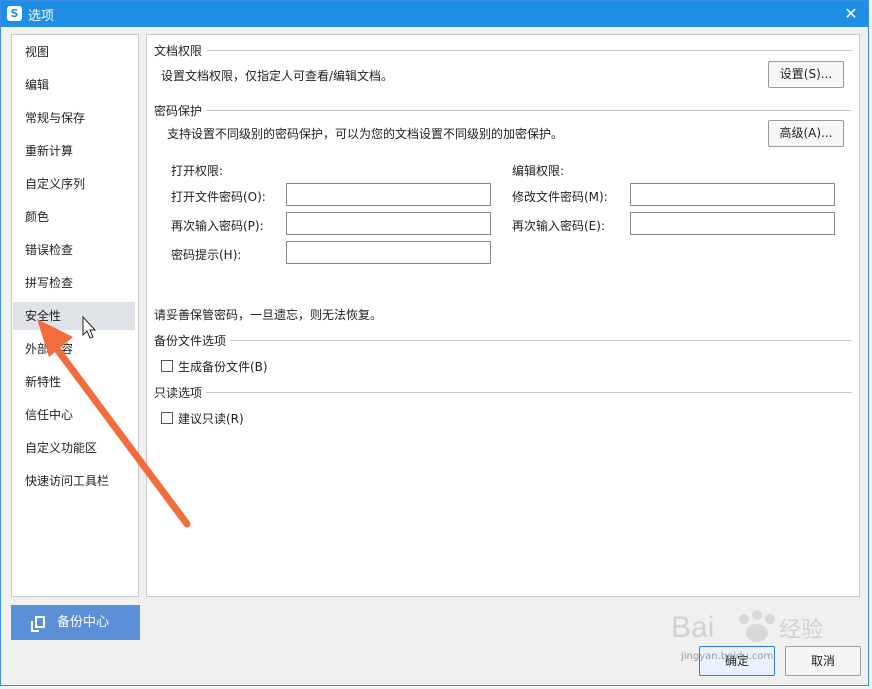 Image resolution: width=872 pixels, height=689 pixels. I want to click on backup-checkbox-label: 生成备份文件(B), so click(223, 366).